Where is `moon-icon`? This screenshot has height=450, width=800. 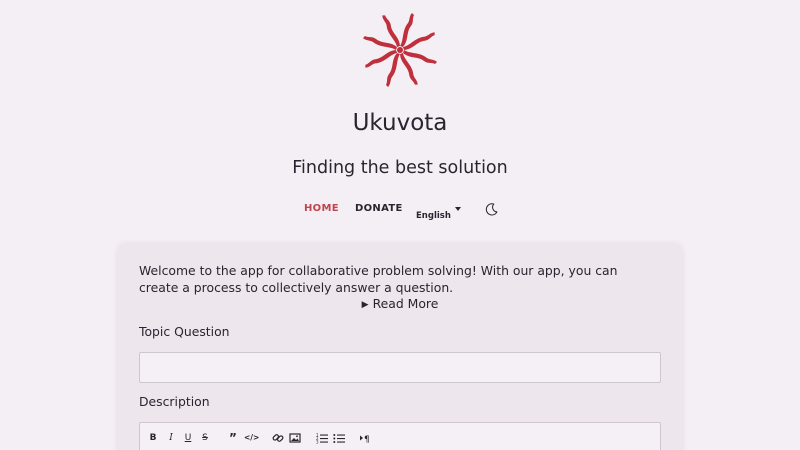
moon-icon is located at coordinates (491, 209).